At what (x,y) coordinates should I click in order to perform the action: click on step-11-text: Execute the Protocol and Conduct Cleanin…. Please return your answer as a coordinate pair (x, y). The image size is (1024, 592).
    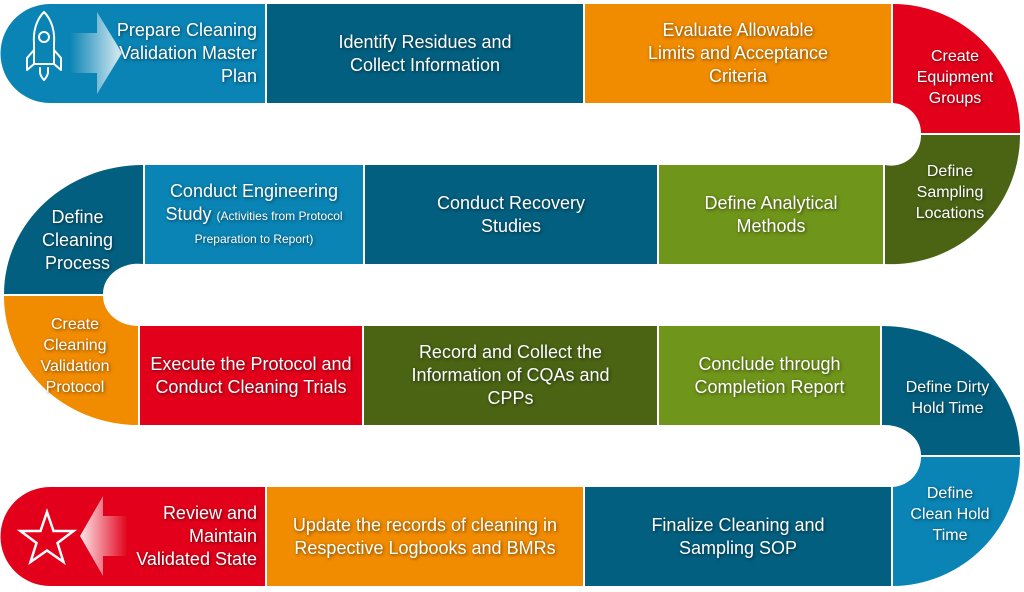
    Looking at the image, I should click on (251, 375).